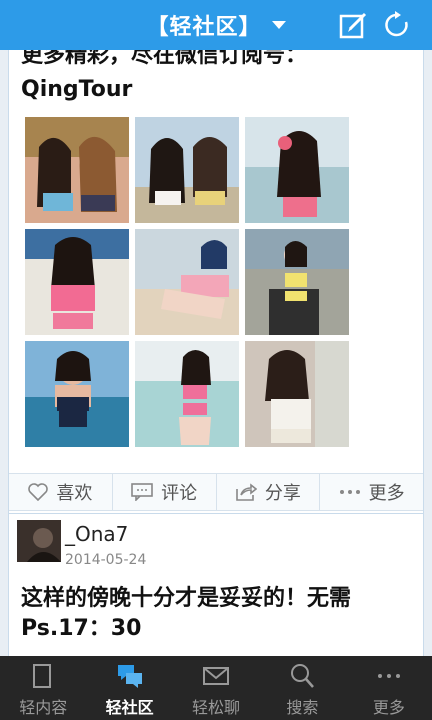 This screenshot has height=720, width=432. I want to click on more-label: 更多, so click(386, 493).